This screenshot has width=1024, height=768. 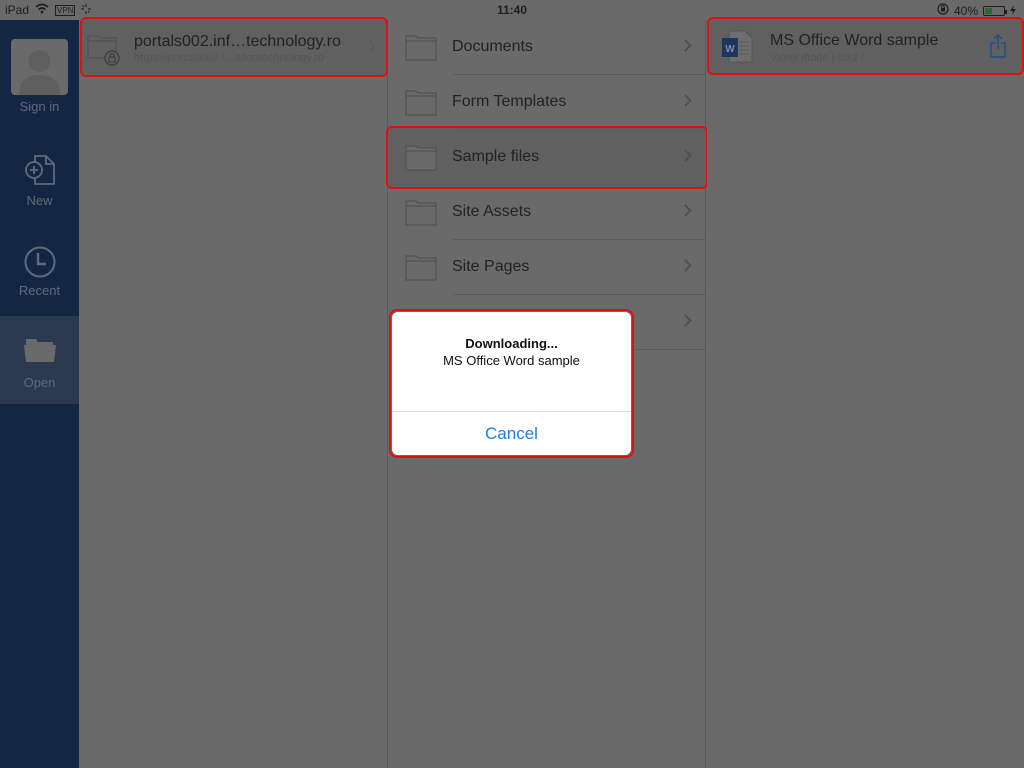 I want to click on locked-folder-icon, so click(x=104, y=51).